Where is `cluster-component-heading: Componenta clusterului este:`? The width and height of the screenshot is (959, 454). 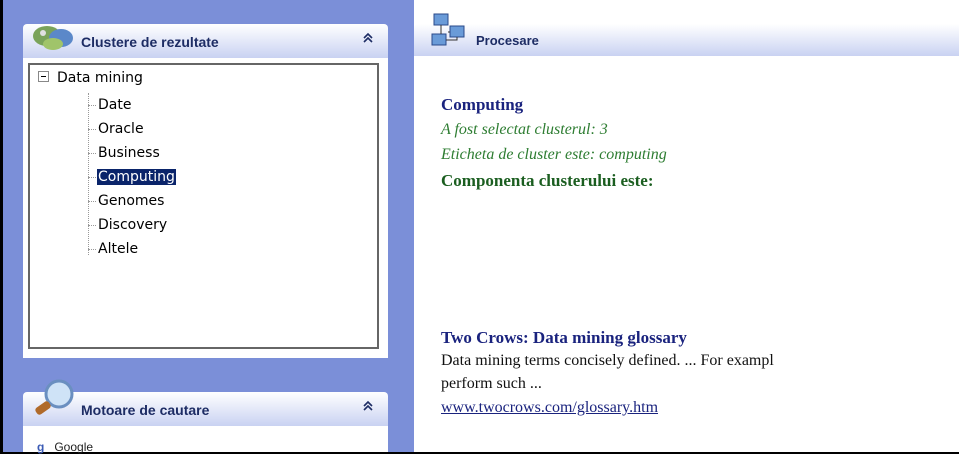 cluster-component-heading: Componenta clusterului este: is located at coordinates (547, 180).